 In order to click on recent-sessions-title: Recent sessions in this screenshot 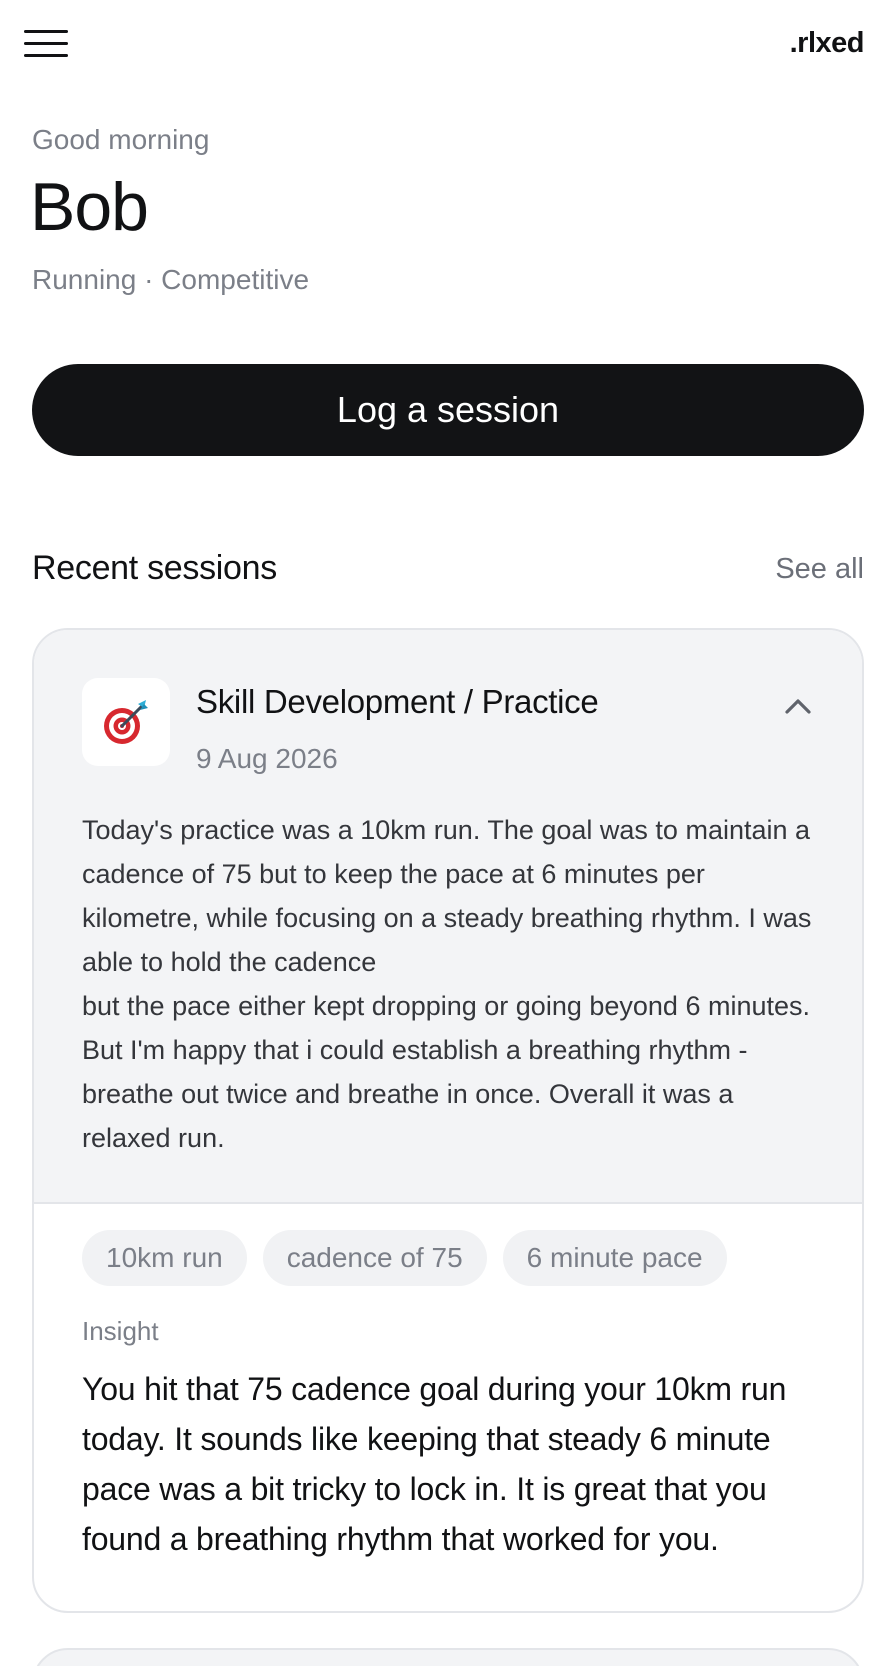, I will do `click(154, 568)`.